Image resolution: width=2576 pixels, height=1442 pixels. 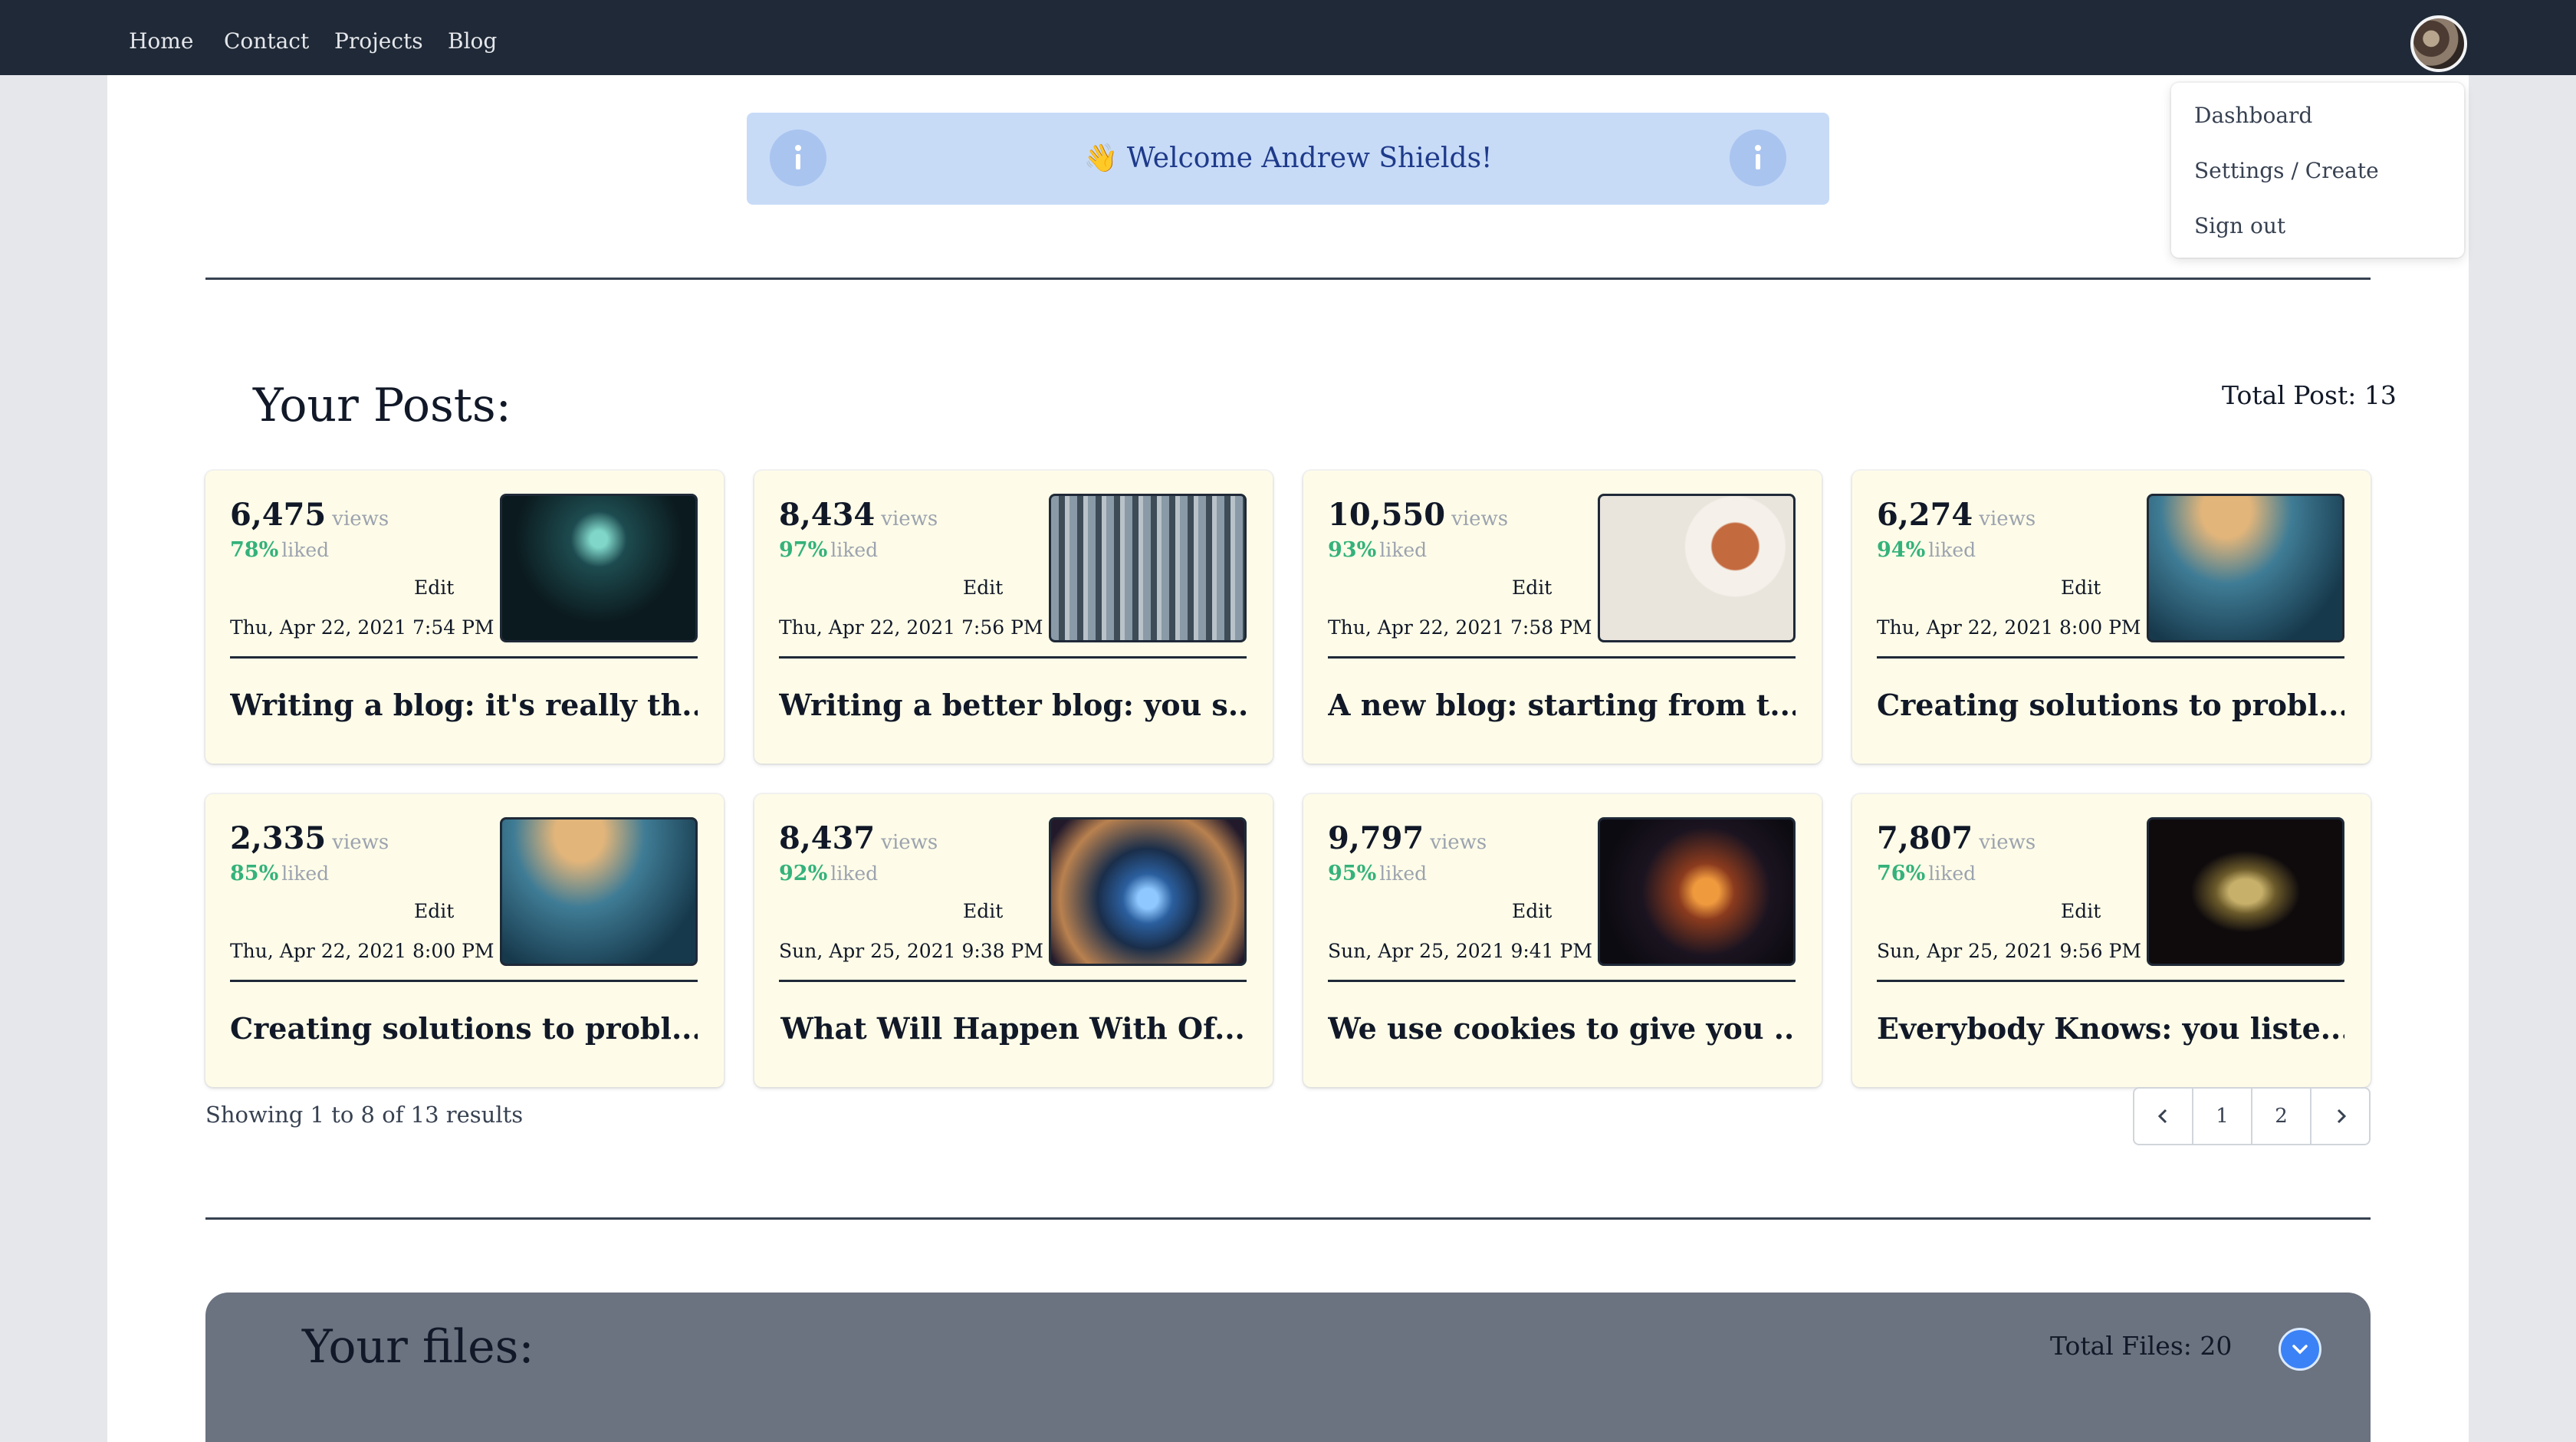 What do you see at coordinates (365, 1115) in the screenshot?
I see `results-summary: Showing 1 to 8 of 13 results` at bounding box center [365, 1115].